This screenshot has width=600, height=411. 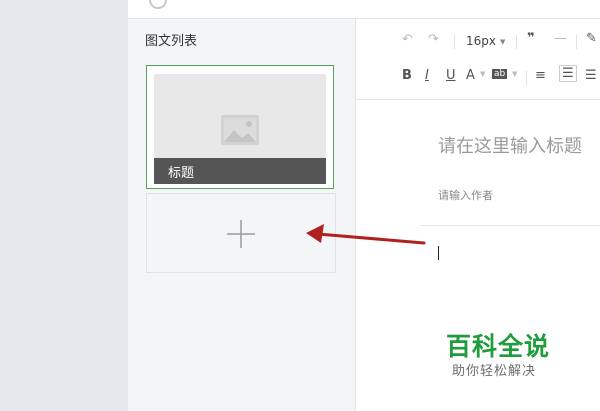 What do you see at coordinates (591, 38) in the screenshot?
I see `brush-icon: ✎` at bounding box center [591, 38].